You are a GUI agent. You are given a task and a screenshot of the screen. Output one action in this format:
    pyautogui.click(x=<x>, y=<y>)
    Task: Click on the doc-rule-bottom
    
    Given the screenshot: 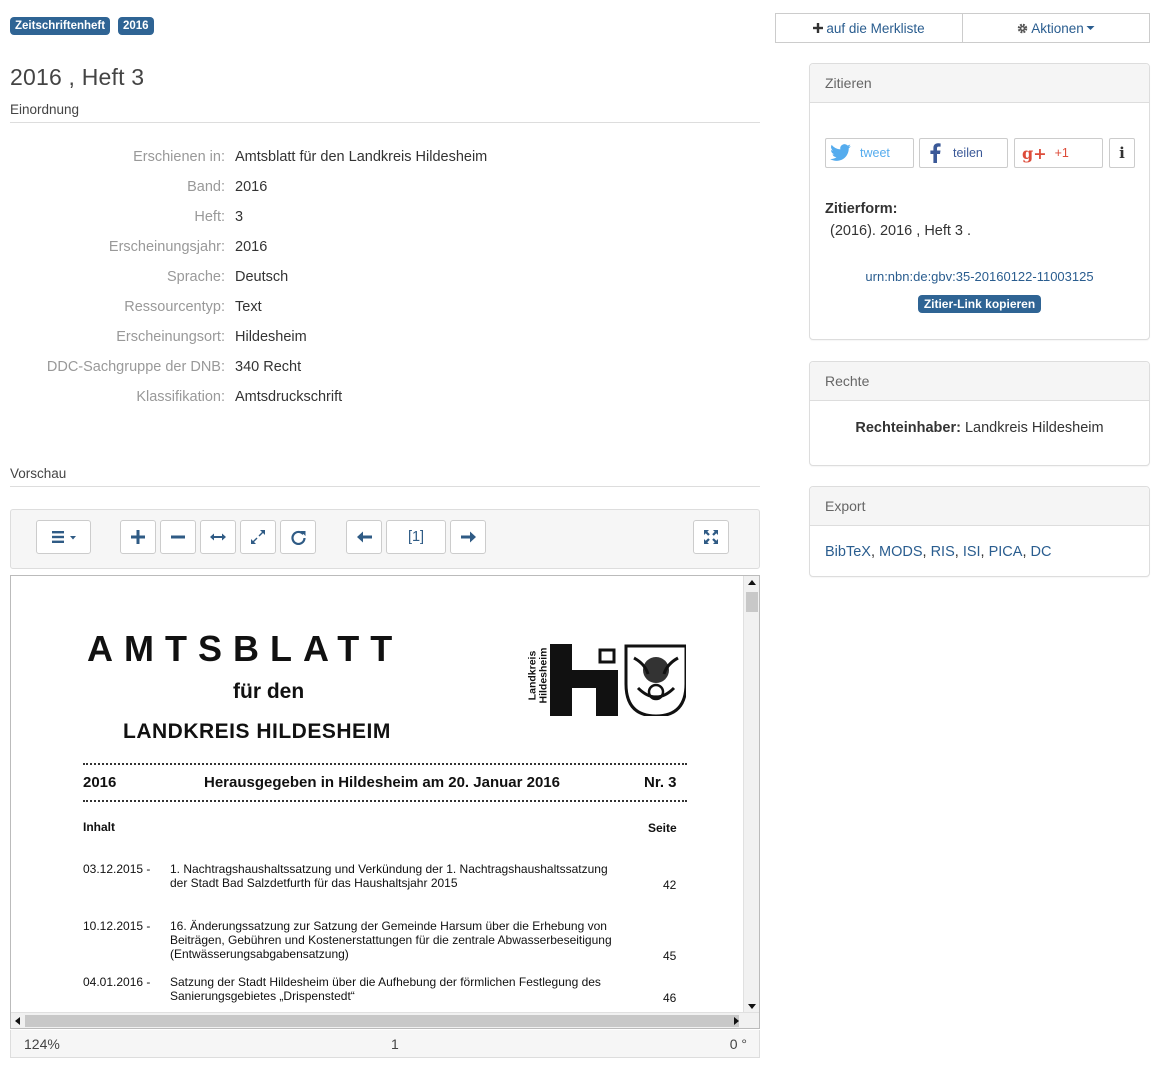 What is the action you would take?
    pyautogui.click(x=385, y=801)
    